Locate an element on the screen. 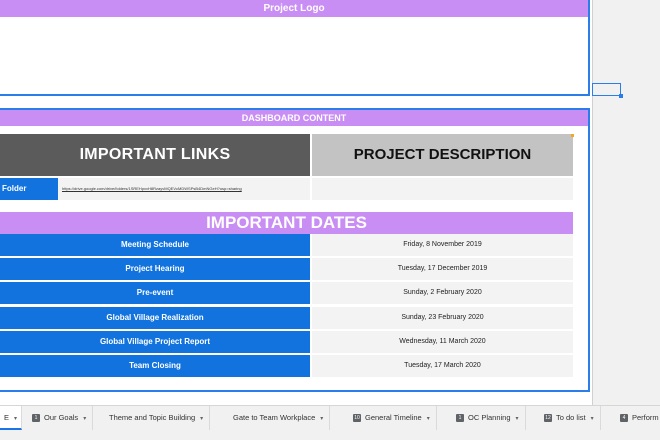 The image size is (660, 440). date-value: Sunday, 2 February 2020 is located at coordinates (442, 293).